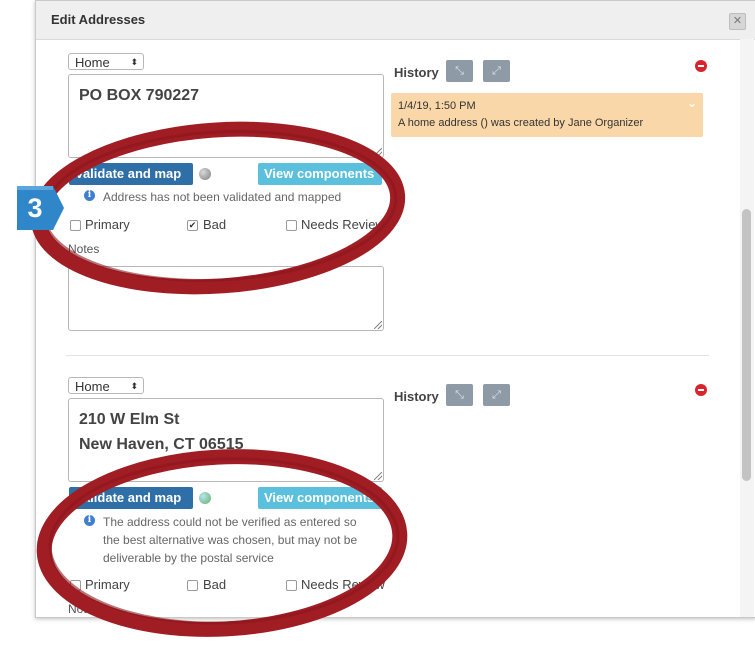 The image size is (755, 647). Describe the element at coordinates (387, 355) in the screenshot. I see `section-divider` at that location.